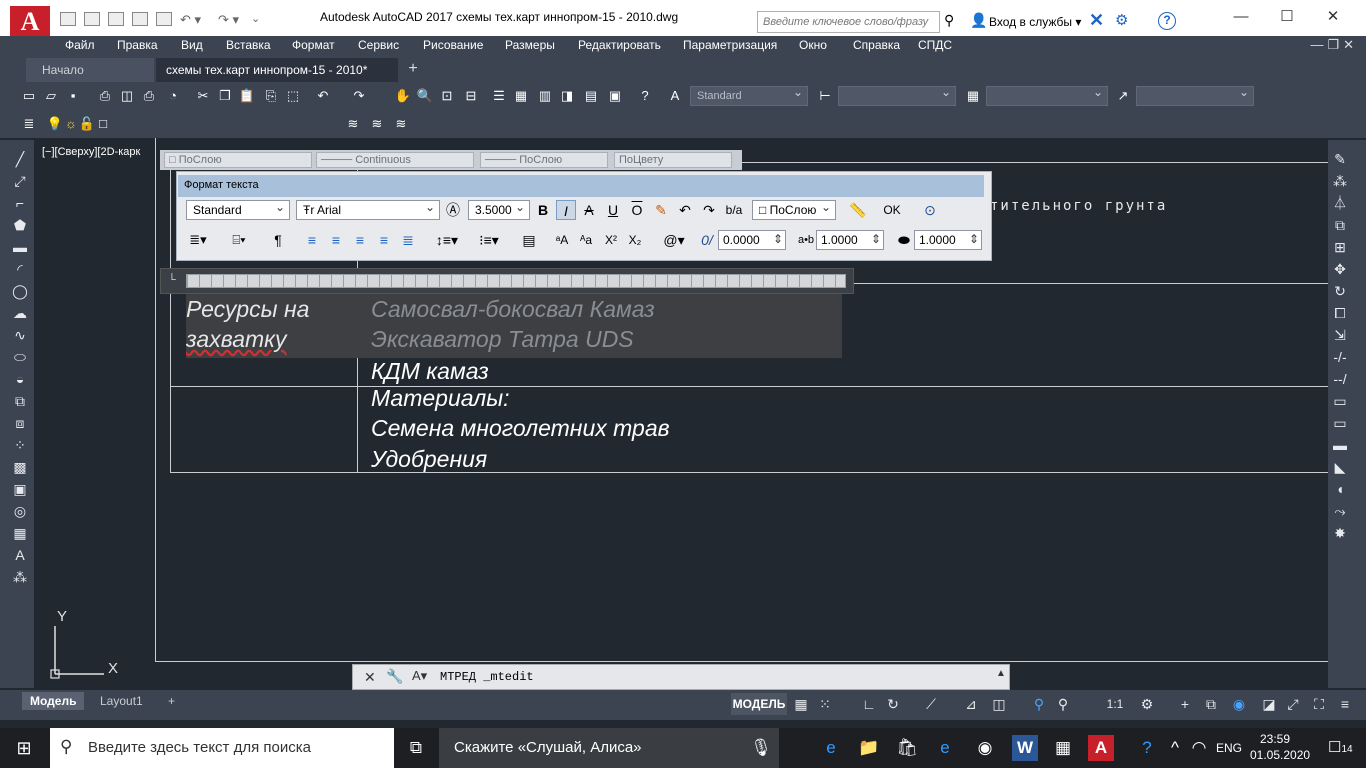 The width and height of the screenshot is (1366, 768). What do you see at coordinates (395, 160) in the screenshot?
I see `linetype-combo: ──── Continuous` at bounding box center [395, 160].